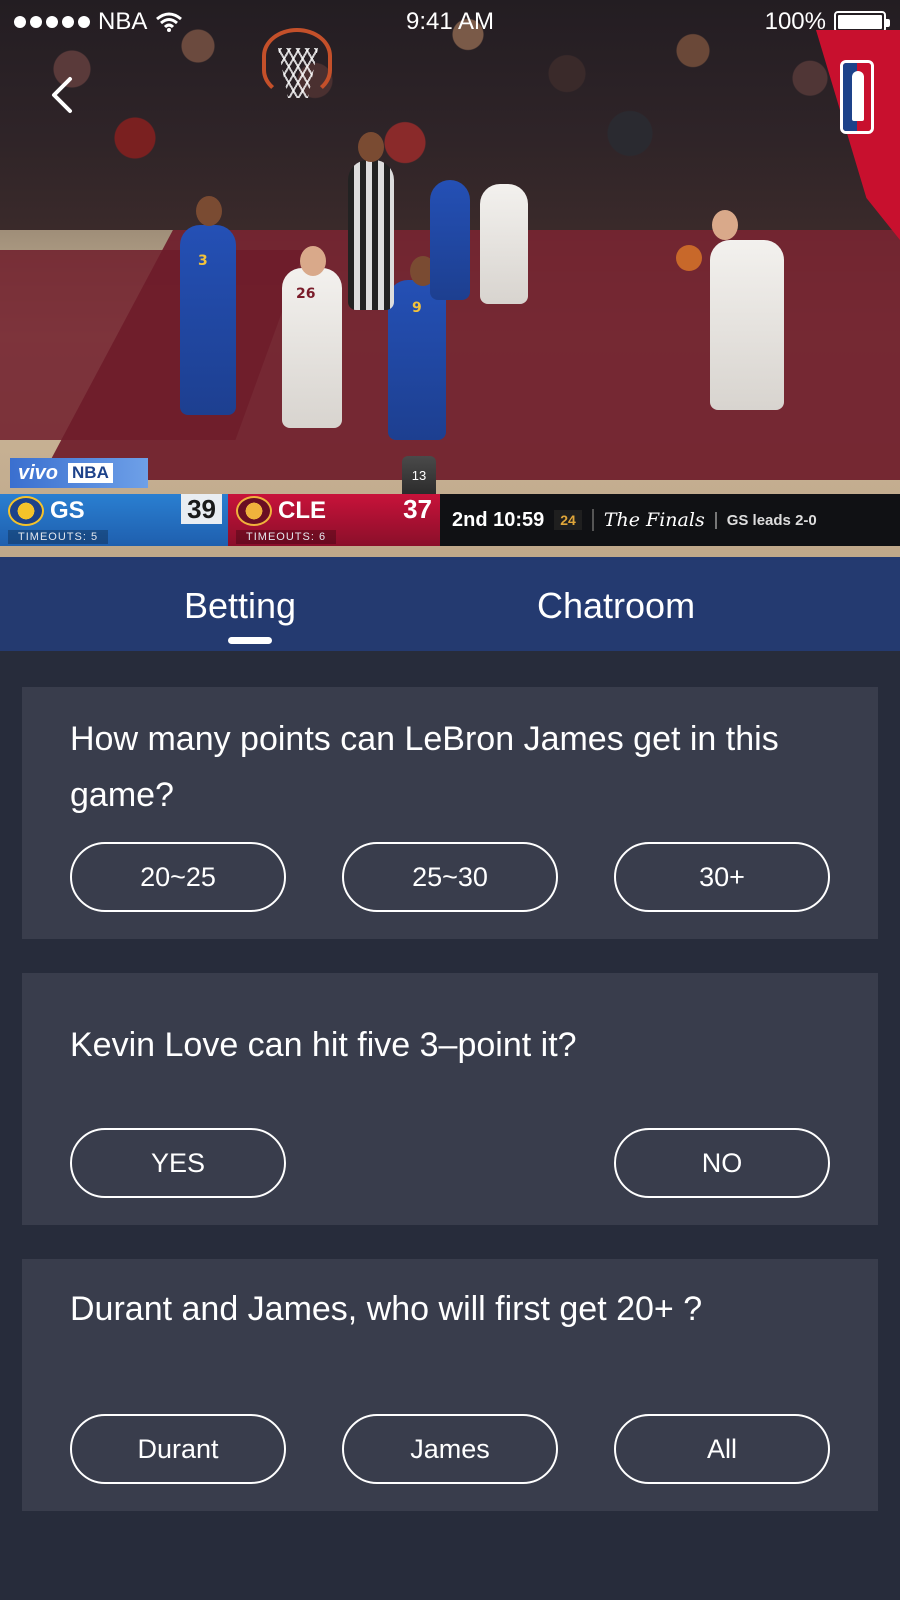  Describe the element at coordinates (498, 519) in the screenshot. I see `period-clock: 2nd 10:59` at that location.